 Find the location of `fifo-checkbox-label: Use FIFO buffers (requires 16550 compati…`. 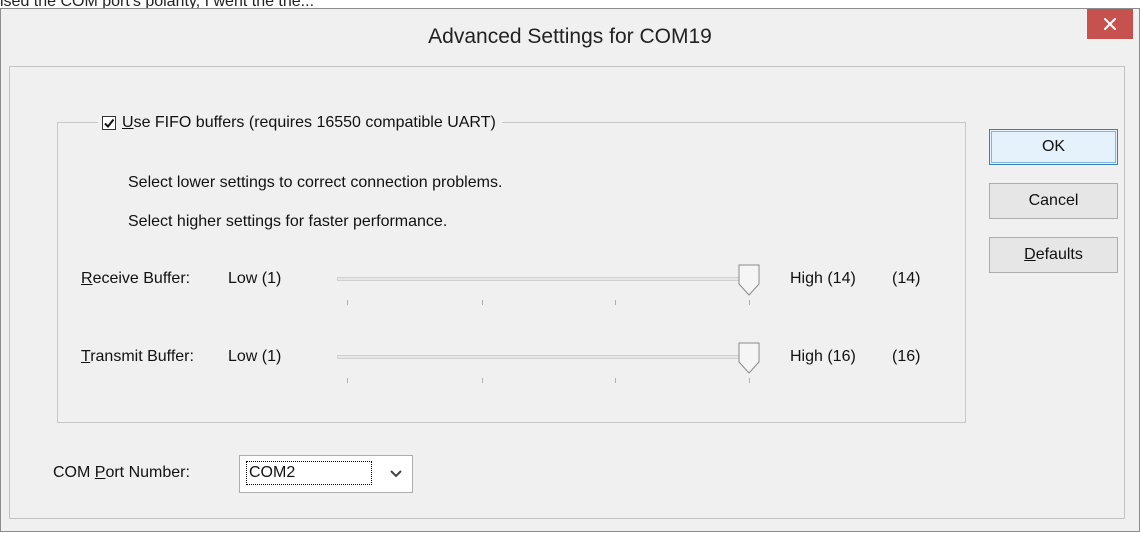

fifo-checkbox-label: Use FIFO buffers (requires 16550 compati… is located at coordinates (309, 122).